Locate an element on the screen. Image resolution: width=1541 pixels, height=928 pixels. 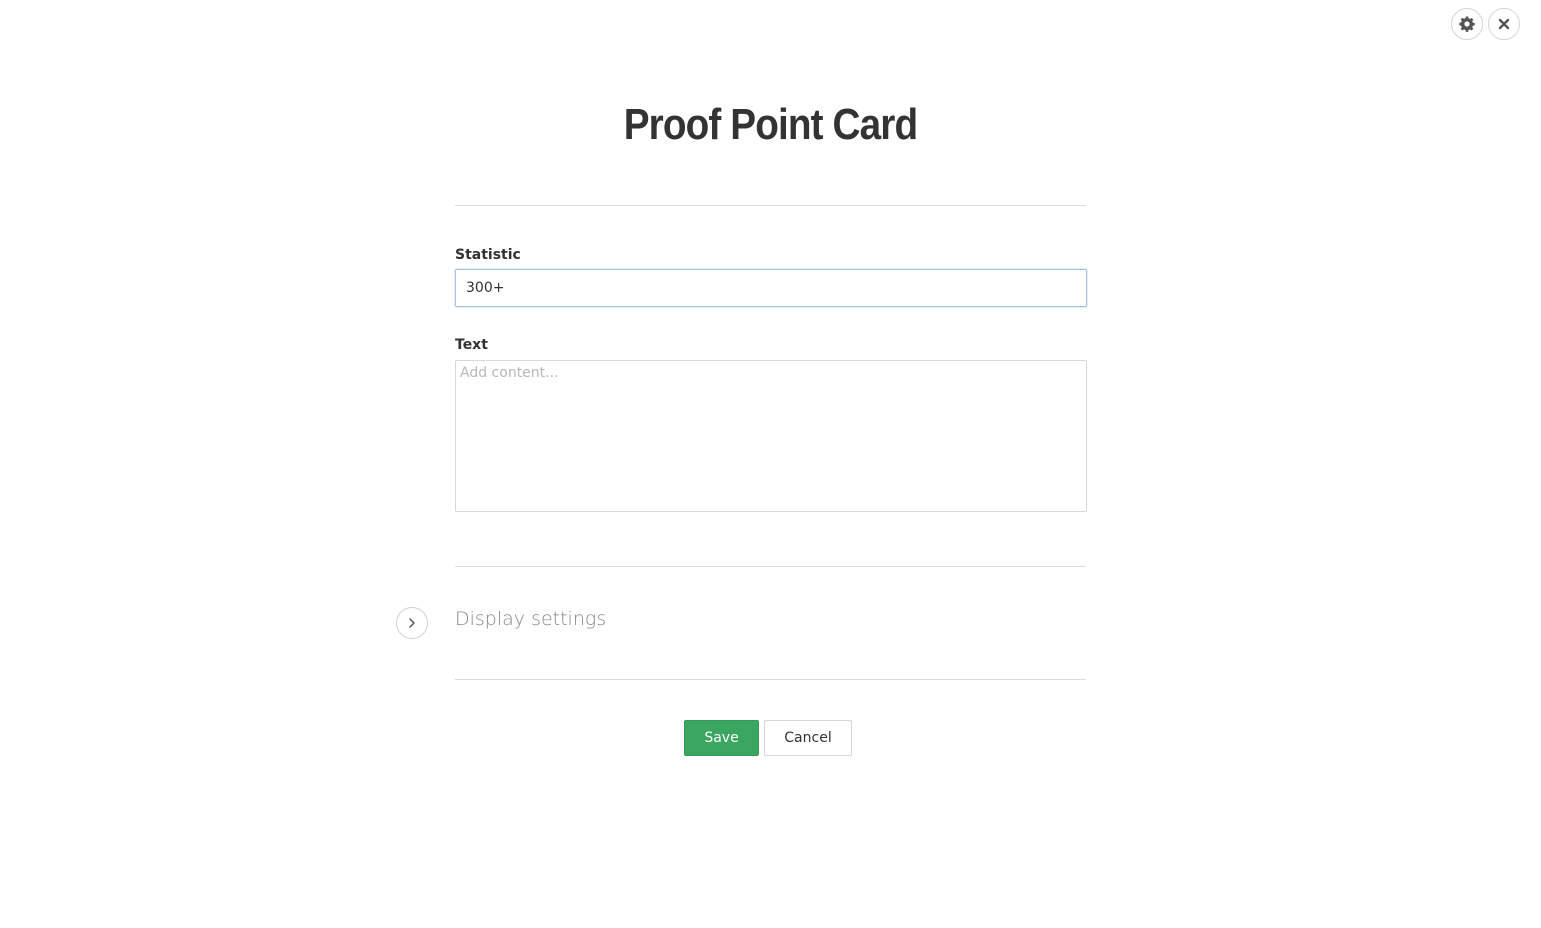
display-settings-toggle is located at coordinates (412, 623).